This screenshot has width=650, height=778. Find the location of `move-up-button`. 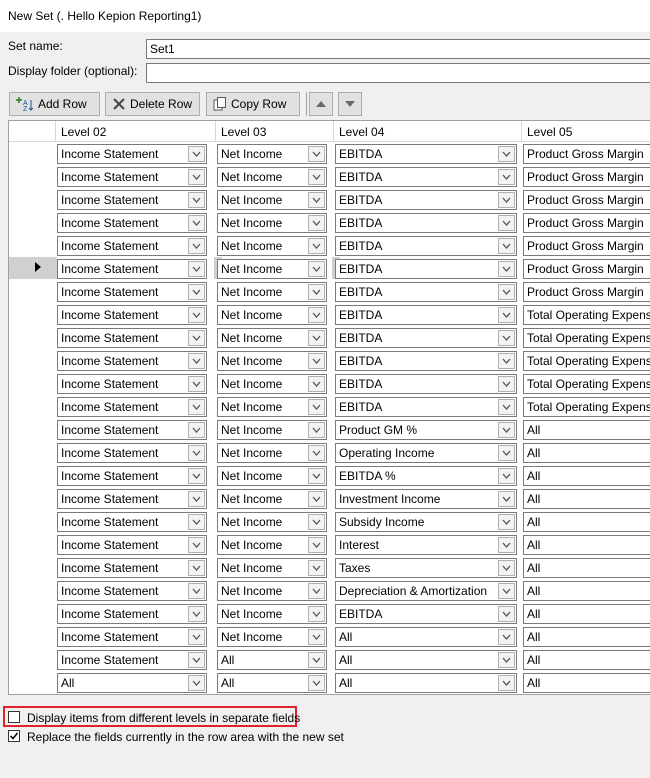

move-up-button is located at coordinates (321, 104).